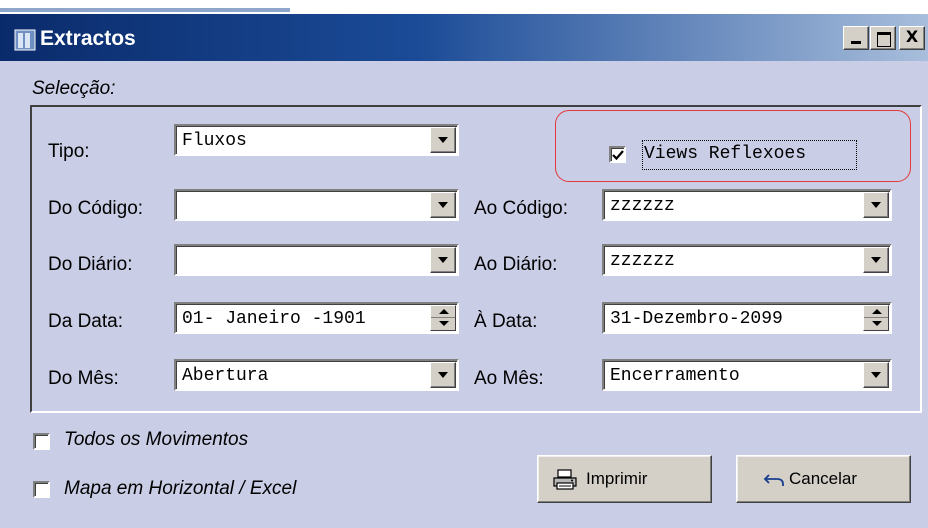 This screenshot has height=528, width=928. What do you see at coordinates (642, 261) in the screenshot?
I see `ao-diario-value: zzzzzz` at bounding box center [642, 261].